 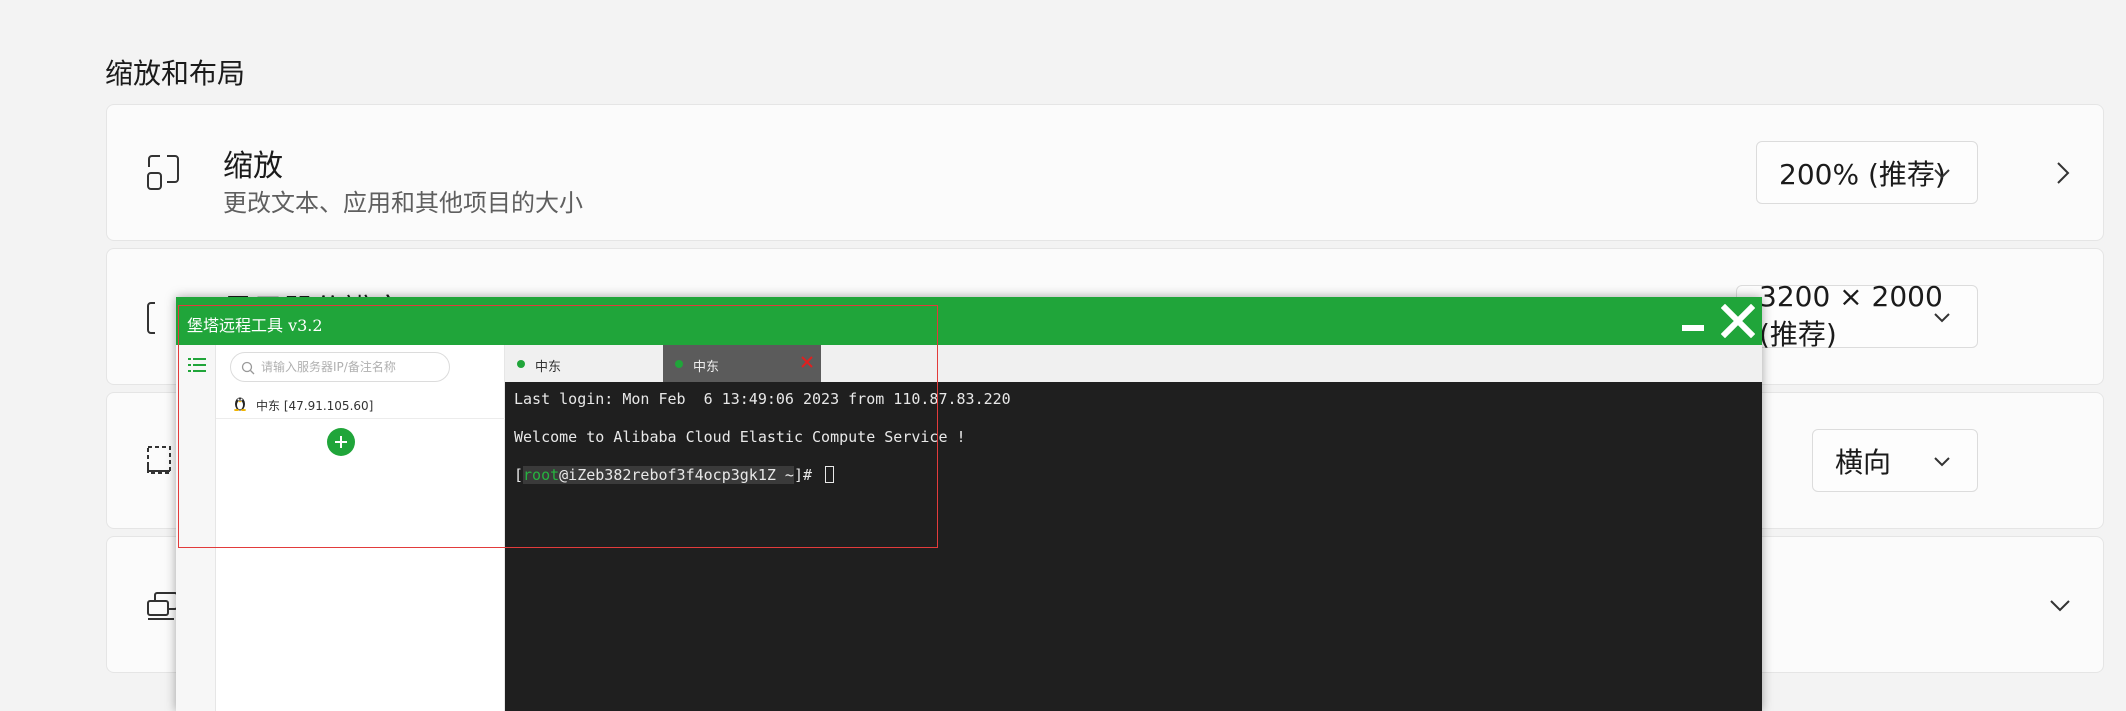 I want to click on orientation-value: 横向, so click(x=1863, y=462).